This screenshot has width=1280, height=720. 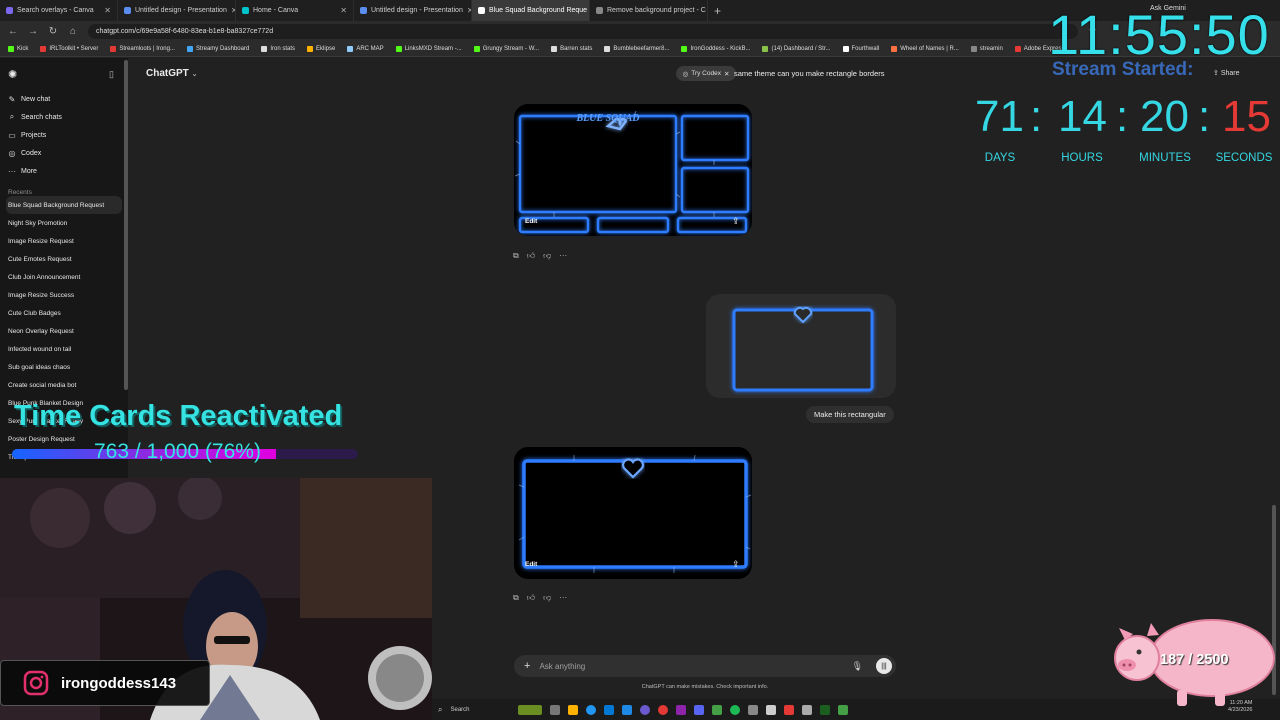 What do you see at coordinates (59, 10) in the screenshot?
I see `browser-tab: Search overlays - Canva ✕` at bounding box center [59, 10].